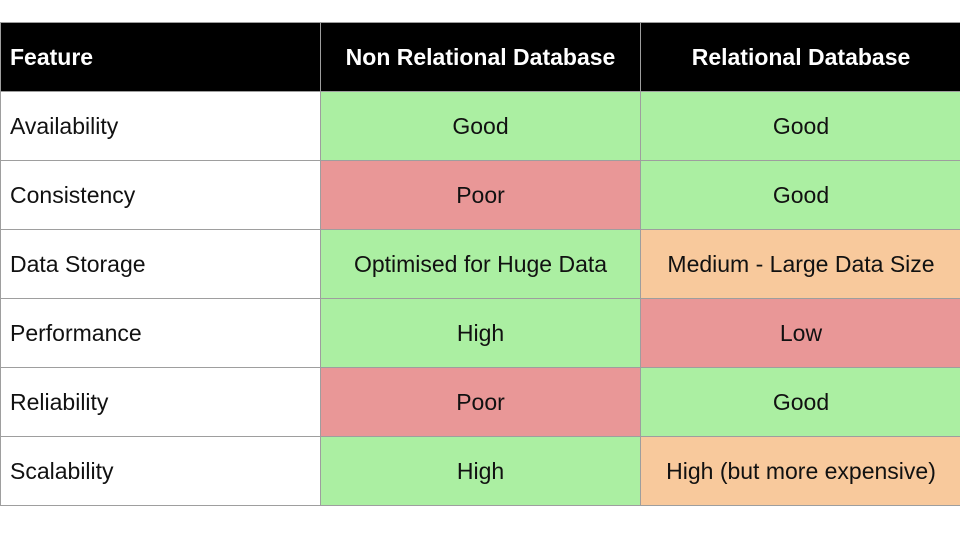  Describe the element at coordinates (800, 471) in the screenshot. I see `relational-cell: High (but more expensive)` at that location.